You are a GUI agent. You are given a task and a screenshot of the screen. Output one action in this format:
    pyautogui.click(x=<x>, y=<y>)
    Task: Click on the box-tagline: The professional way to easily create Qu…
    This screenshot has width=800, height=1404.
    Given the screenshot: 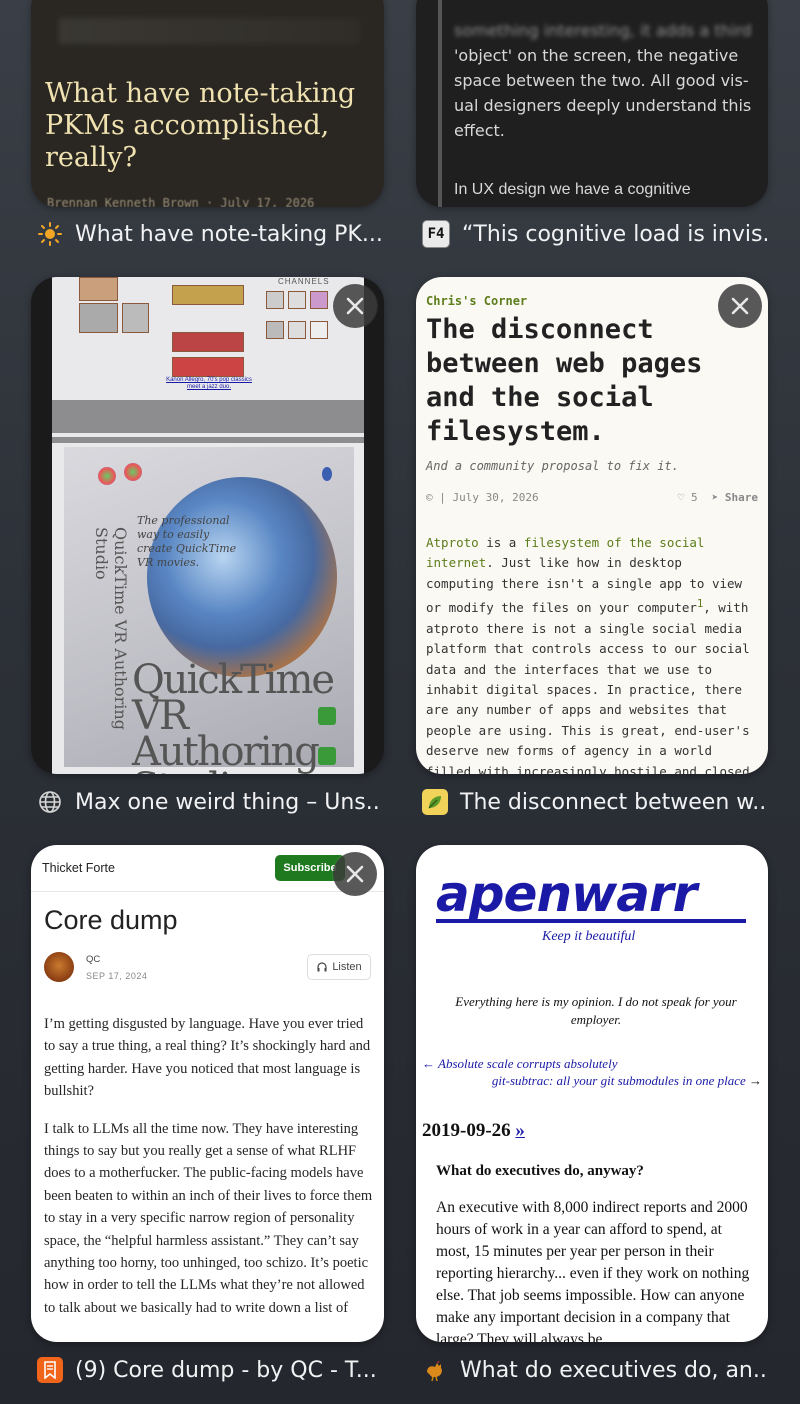 What is the action you would take?
    pyautogui.click(x=187, y=541)
    